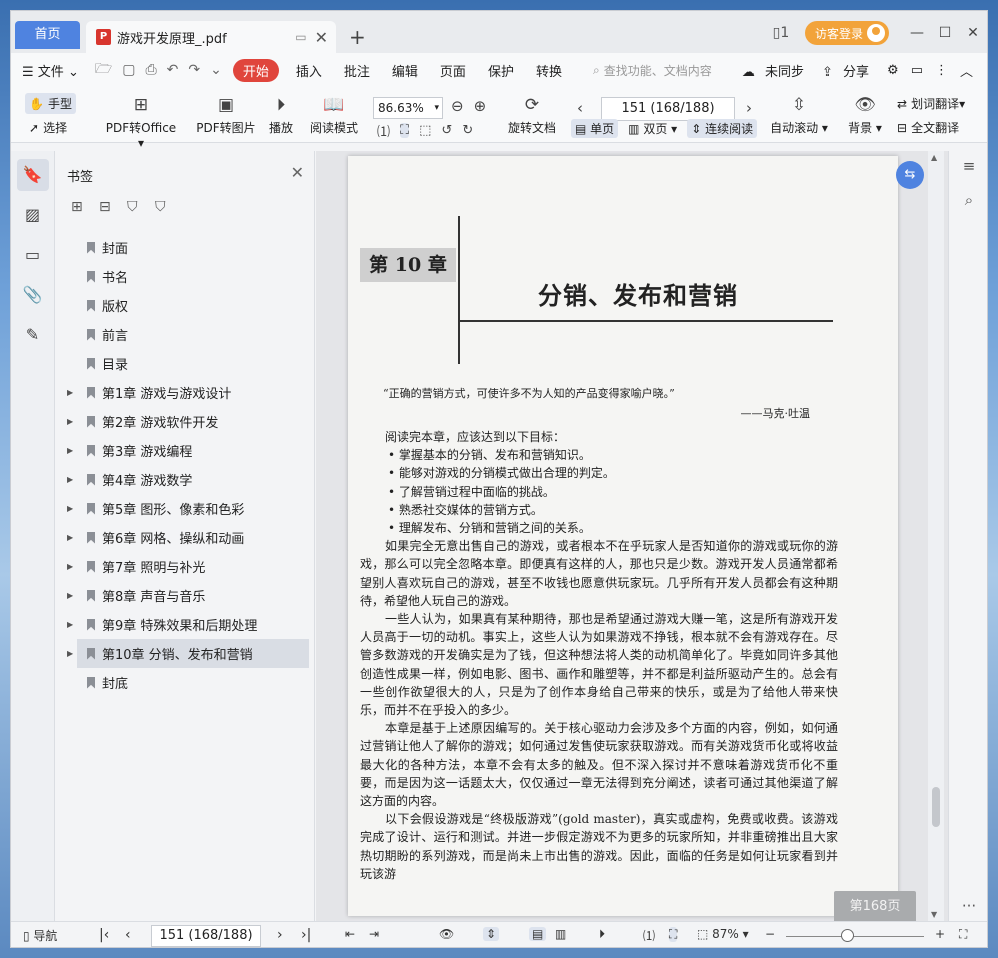  Describe the element at coordinates (188, 653) in the screenshot. I see `bookmark-item: ▶ 第10章 分销、发布和营销` at that location.